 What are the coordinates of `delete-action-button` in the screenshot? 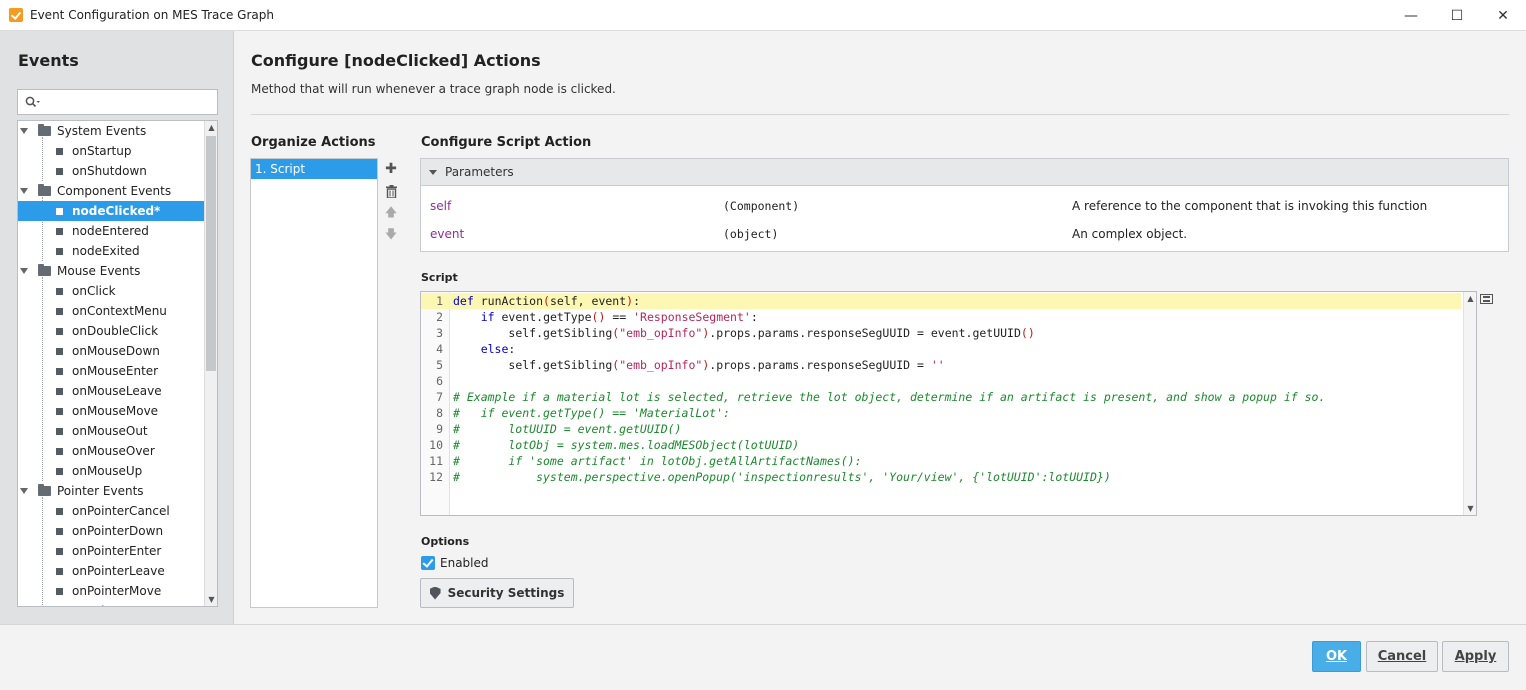 It's located at (391, 191).